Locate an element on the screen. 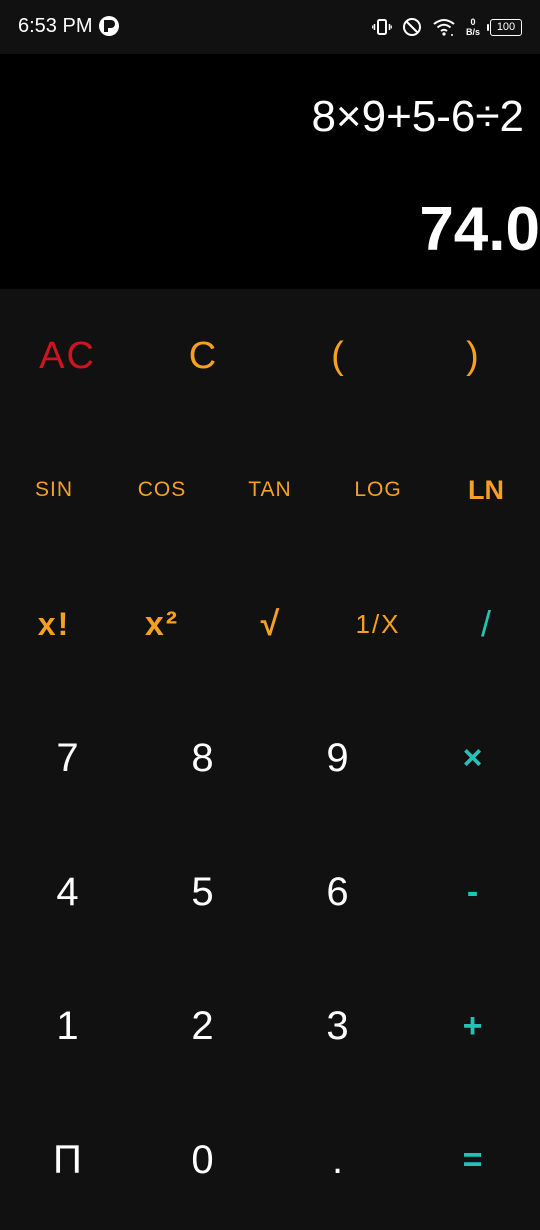 The image size is (540, 1230). app-notification-icon is located at coordinates (109, 26).